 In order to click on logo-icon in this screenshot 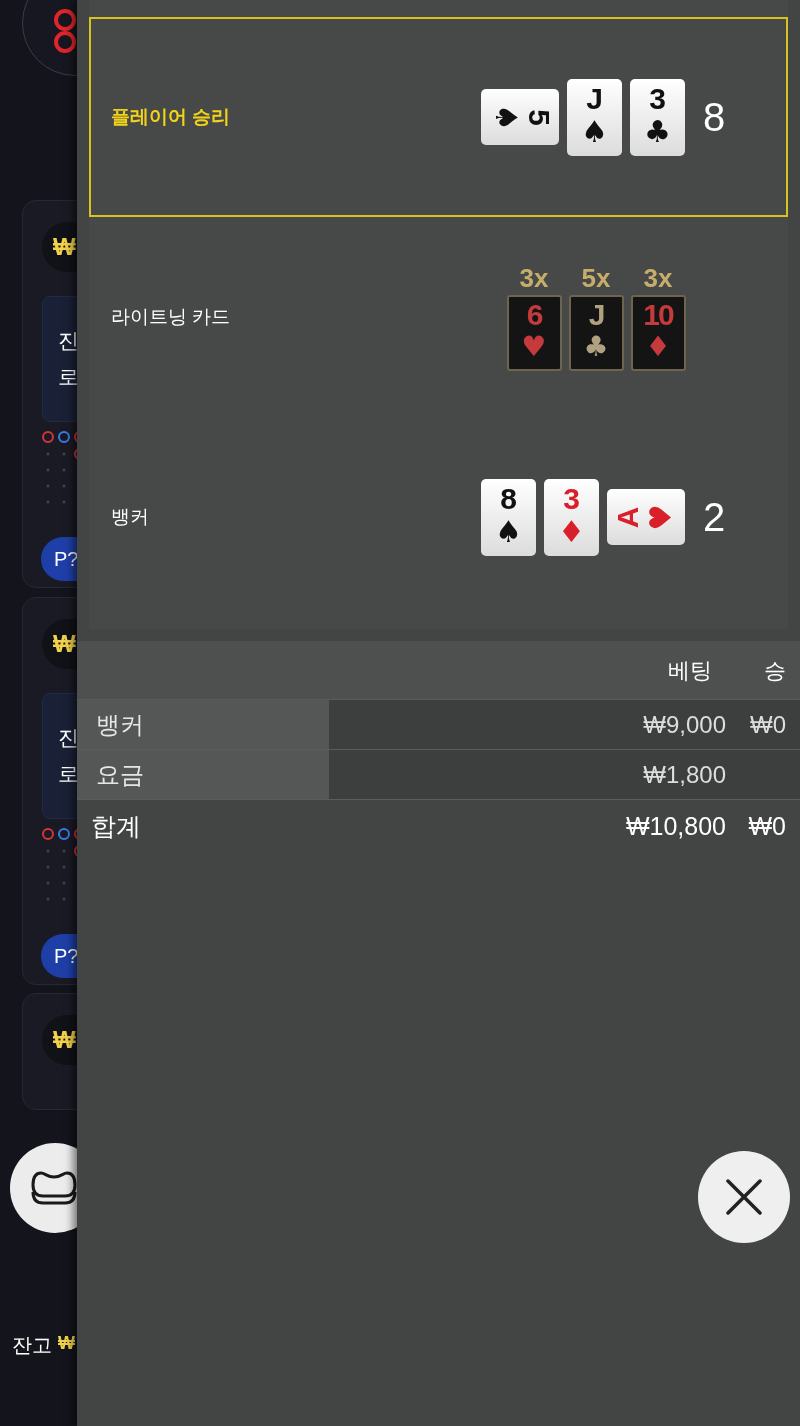, I will do `click(65, 32)`.